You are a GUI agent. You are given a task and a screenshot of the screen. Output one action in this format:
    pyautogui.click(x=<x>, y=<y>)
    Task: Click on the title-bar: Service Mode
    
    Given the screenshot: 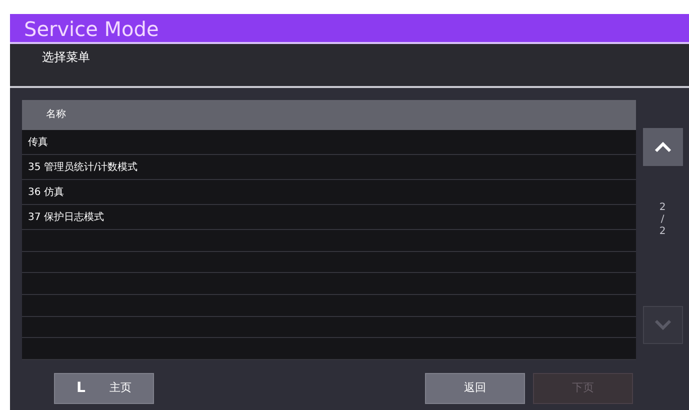 What is the action you would take?
    pyautogui.click(x=349, y=29)
    